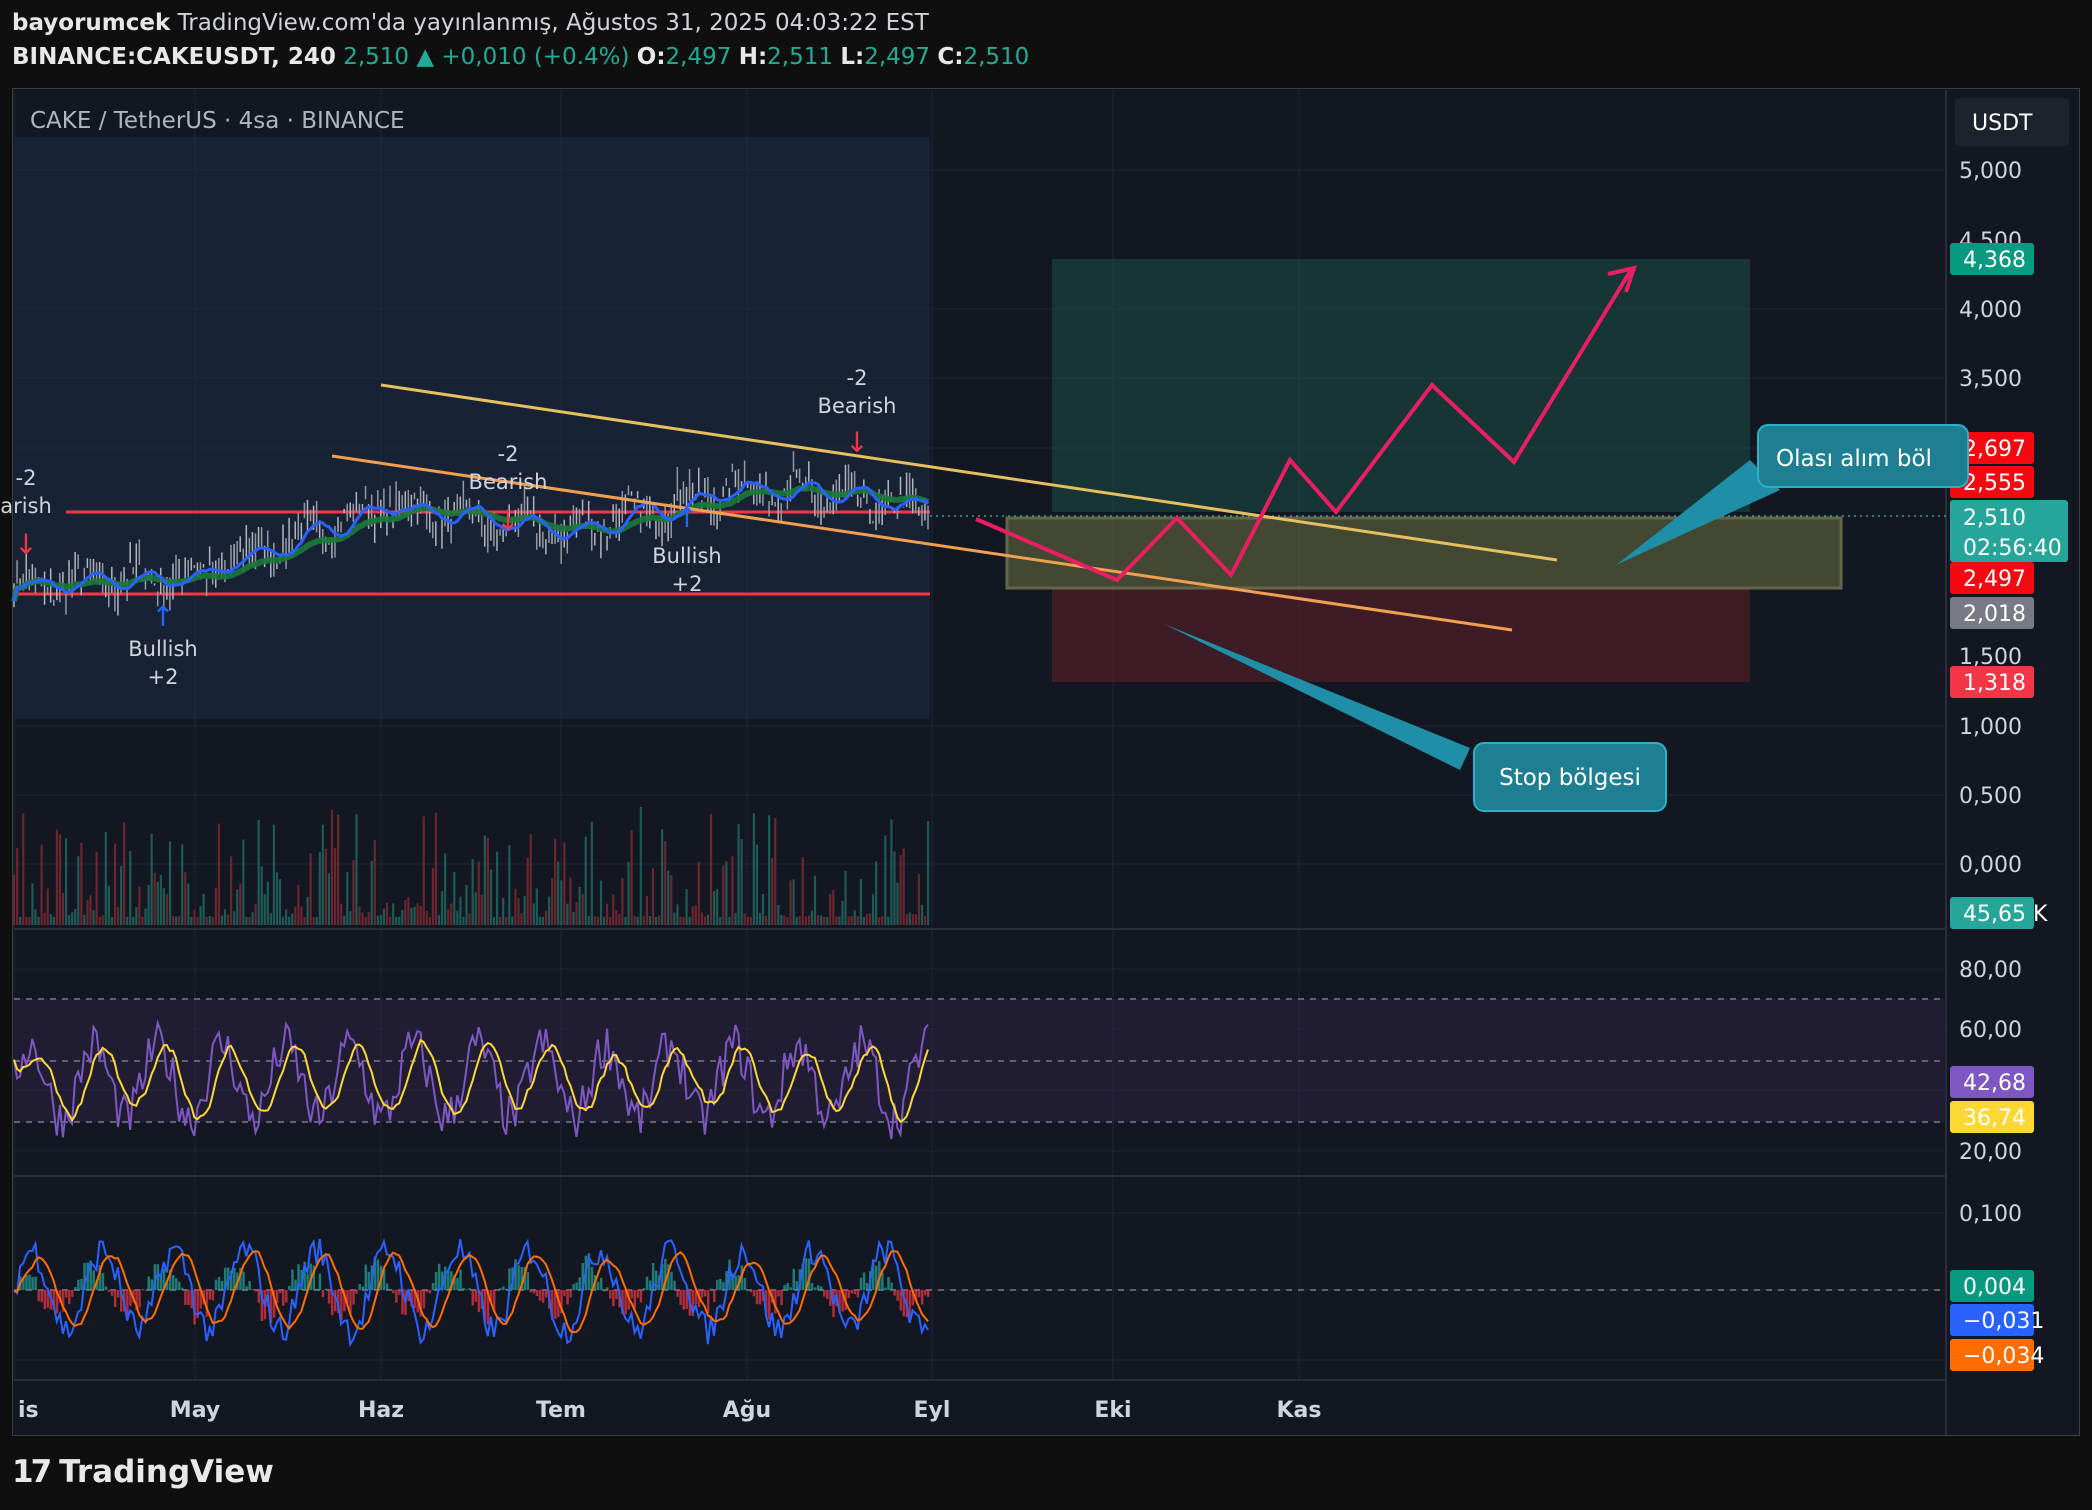 This screenshot has width=2092, height=1510. What do you see at coordinates (686, 517) in the screenshot?
I see `bullish-arrow-icon: ↑` at bounding box center [686, 517].